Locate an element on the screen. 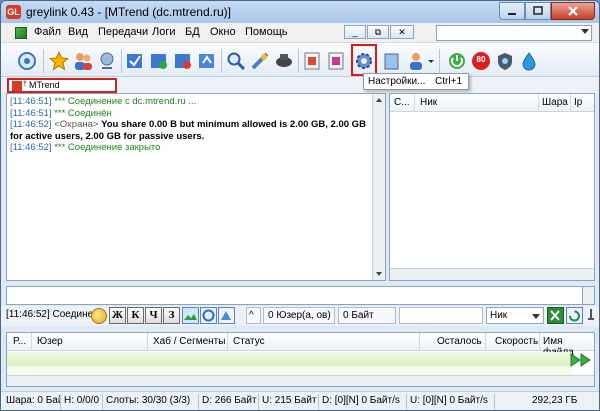 This screenshot has width=600, height=411. filter-column-select: Ник is located at coordinates (515, 315).